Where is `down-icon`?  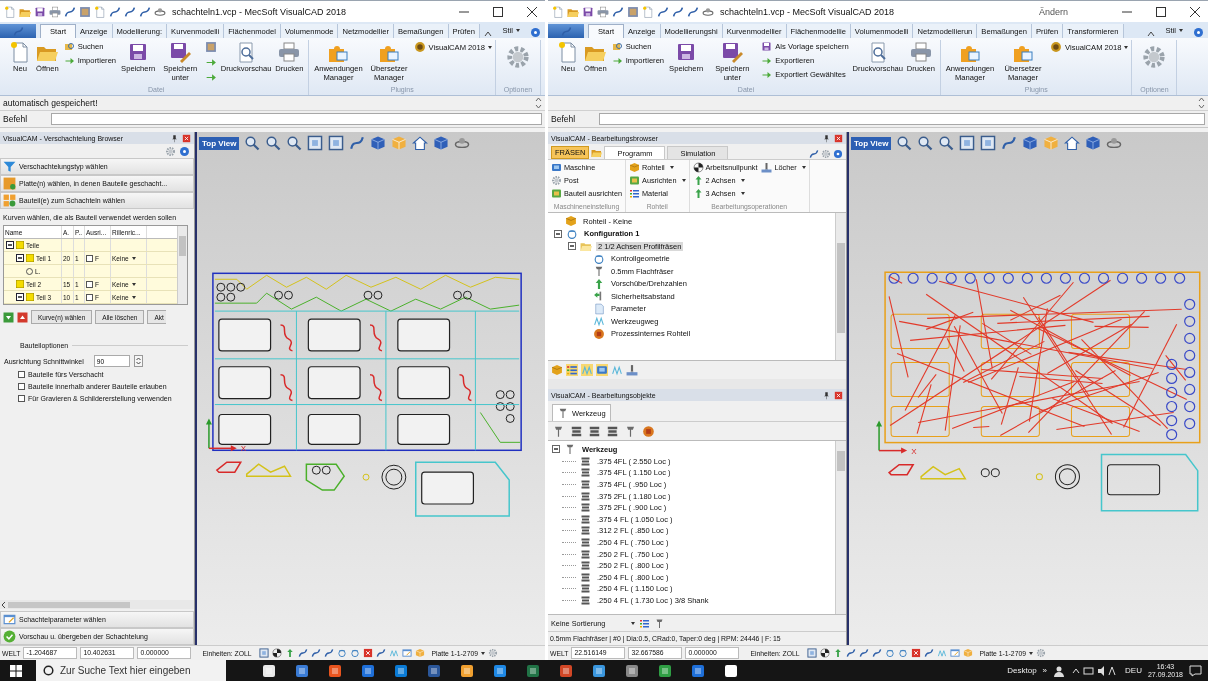 down-icon is located at coordinates (8, 317).